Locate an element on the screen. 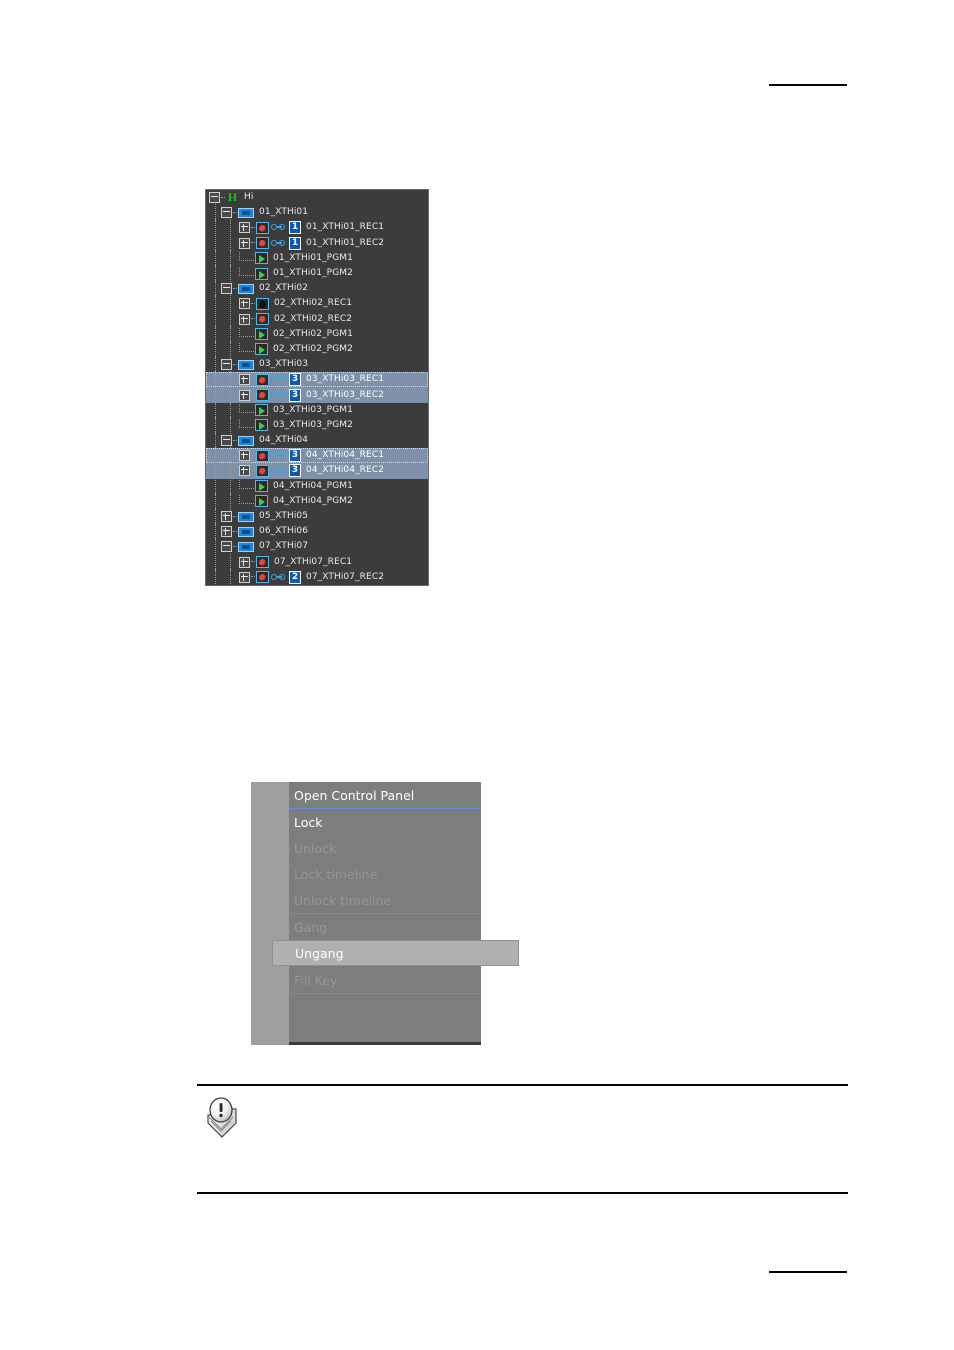 This screenshot has width=954, height=1350. tree-row: 01_XTHi01 is located at coordinates (317, 213).